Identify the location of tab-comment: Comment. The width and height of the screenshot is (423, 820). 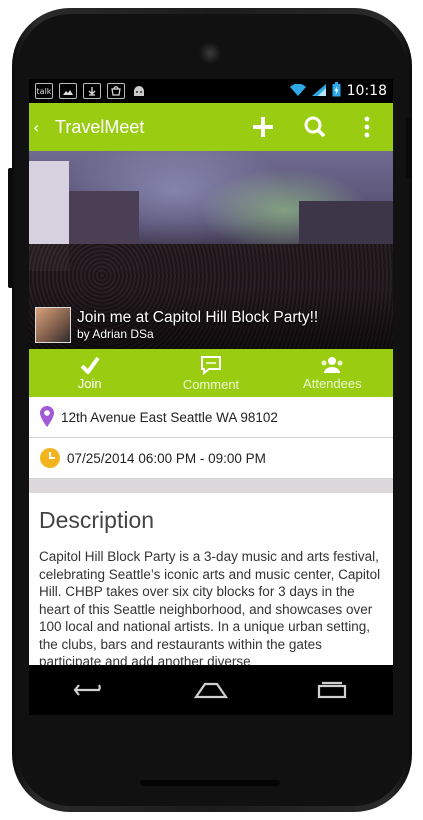
(210, 373).